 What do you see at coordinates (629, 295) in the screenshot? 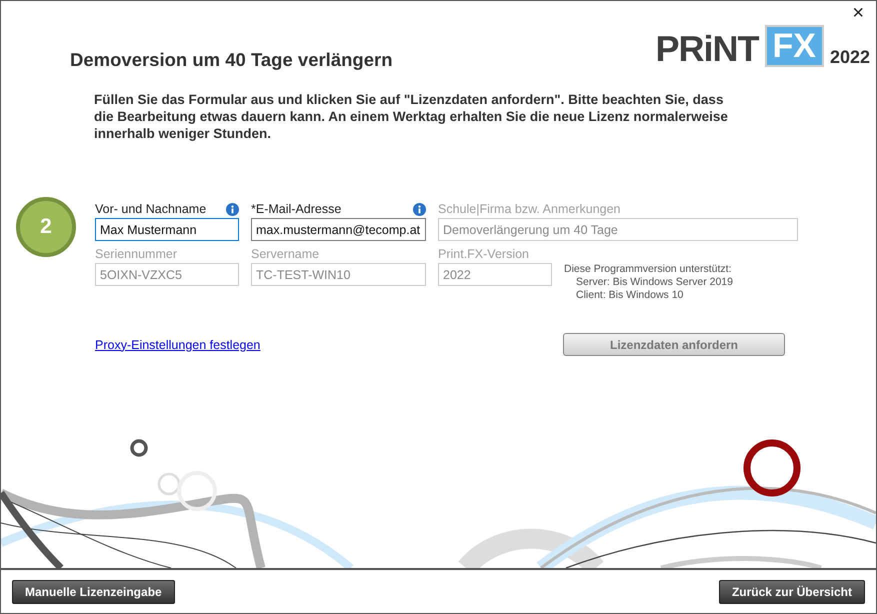
I see `support-line: Client: Bis Windows 10` at bounding box center [629, 295].